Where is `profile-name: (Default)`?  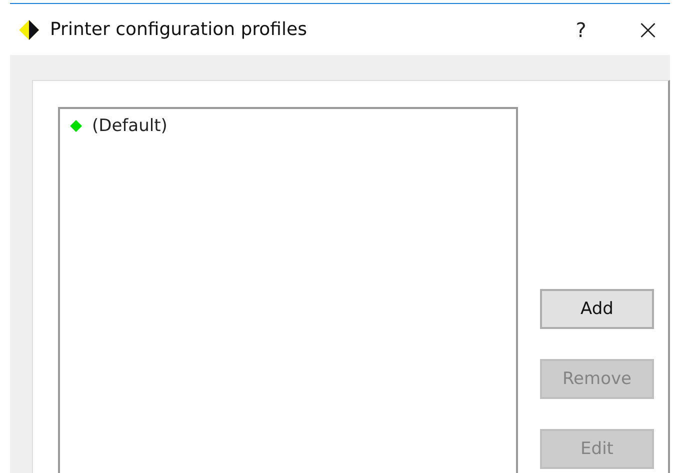
profile-name: (Default) is located at coordinates (130, 126).